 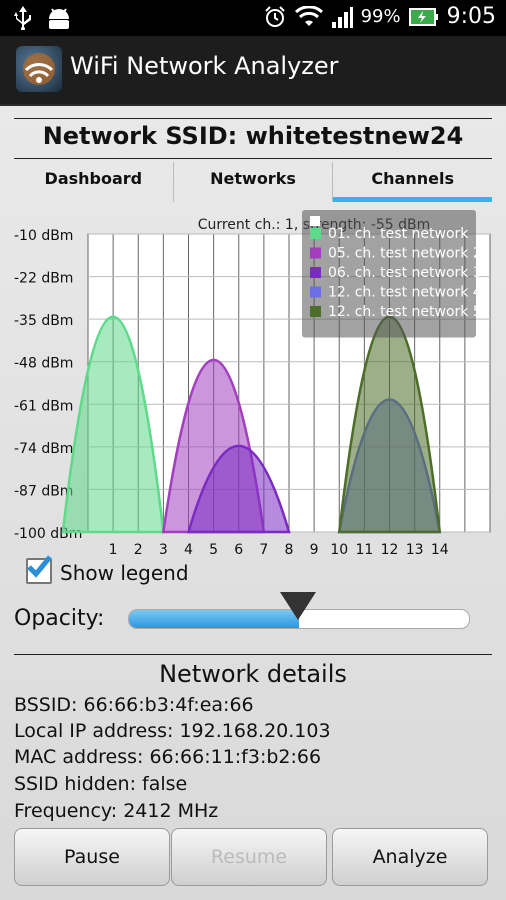 What do you see at coordinates (339, 550) in the screenshot?
I see `x-tick-label: 10` at bounding box center [339, 550].